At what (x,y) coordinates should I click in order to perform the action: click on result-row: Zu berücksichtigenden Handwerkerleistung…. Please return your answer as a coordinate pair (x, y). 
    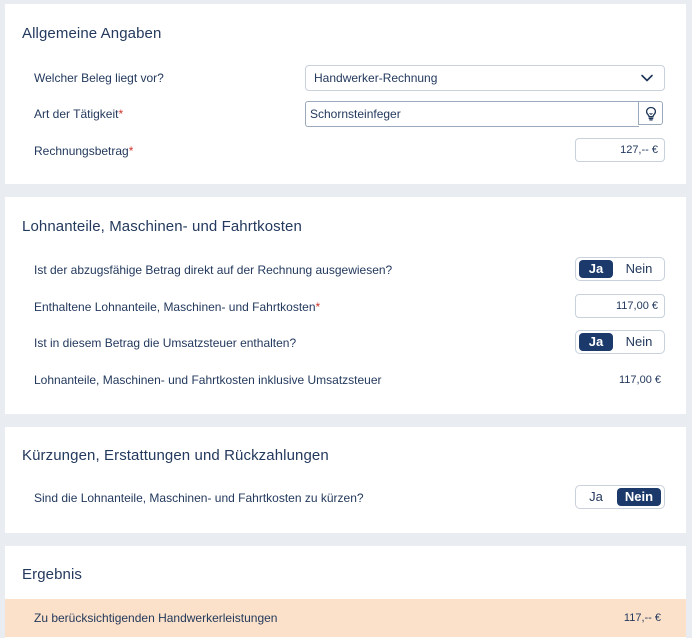
    Looking at the image, I should click on (345, 618).